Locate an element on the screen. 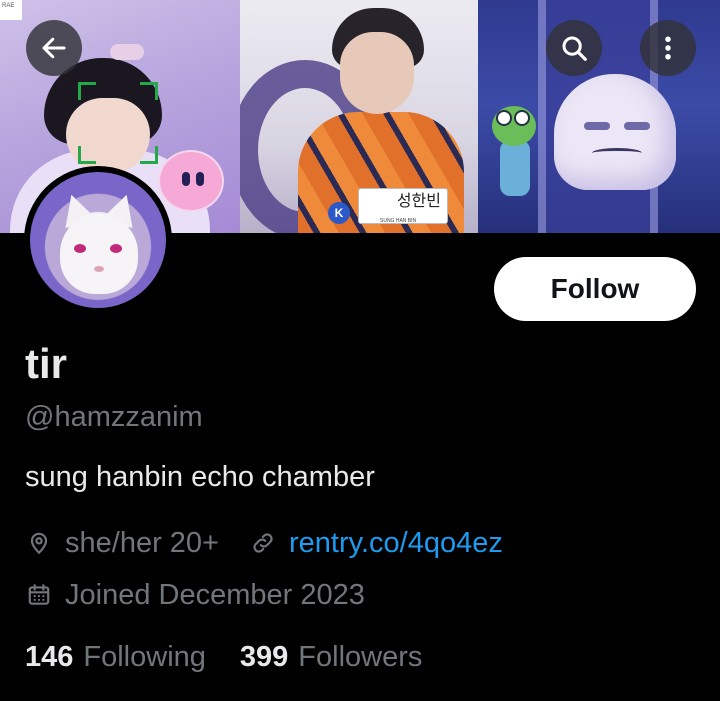 The height and width of the screenshot is (701, 720). kirby-sticker is located at coordinates (191, 181).